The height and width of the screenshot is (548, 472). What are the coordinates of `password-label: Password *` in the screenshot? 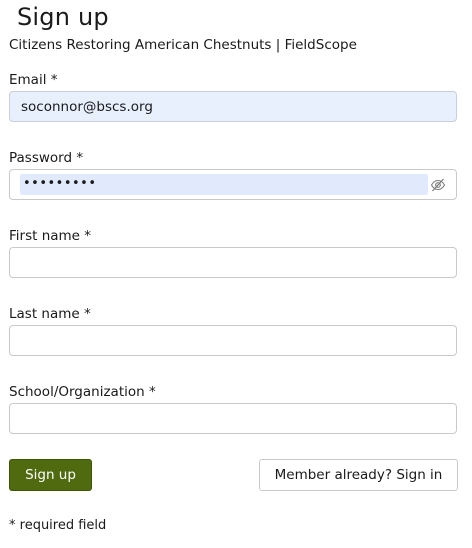 It's located at (46, 158).